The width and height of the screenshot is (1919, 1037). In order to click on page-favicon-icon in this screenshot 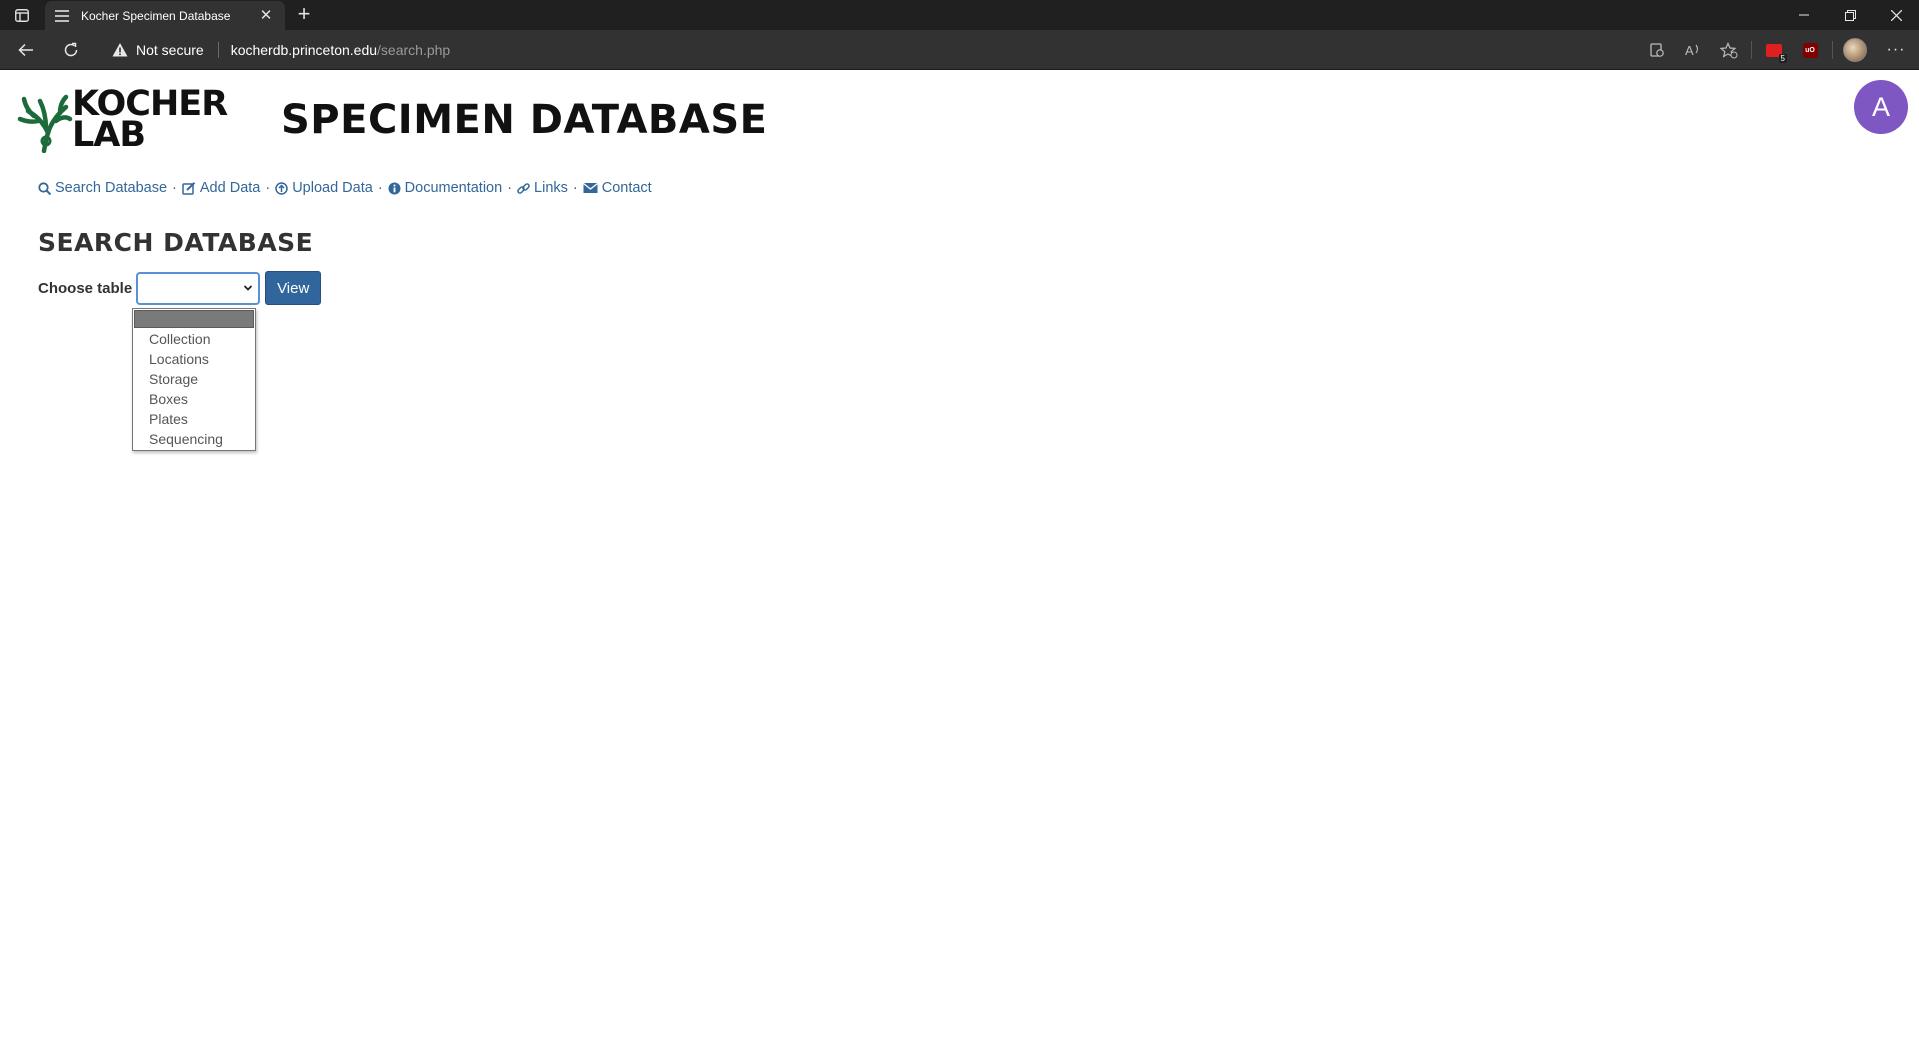, I will do `click(62, 15)`.